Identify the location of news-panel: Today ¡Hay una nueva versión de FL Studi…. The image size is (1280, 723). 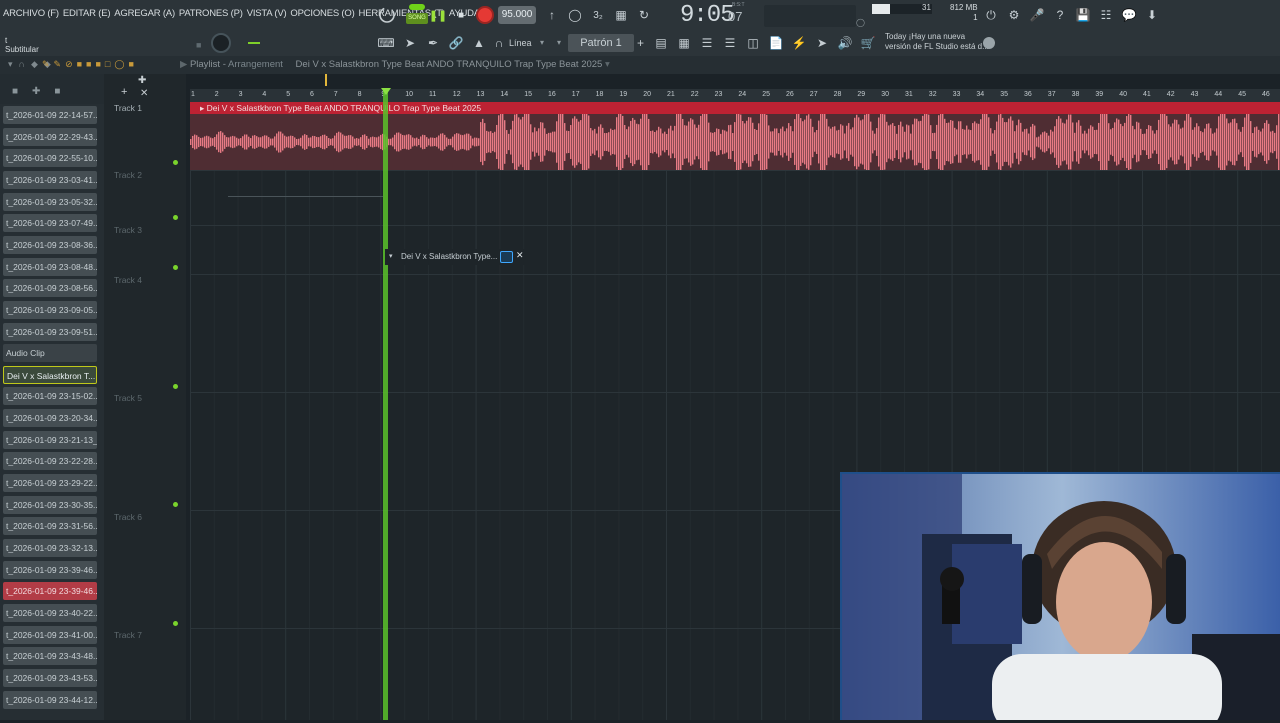
(937, 42).